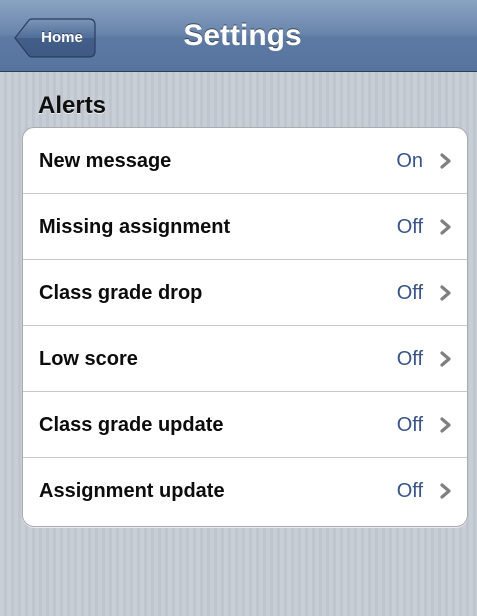  What do you see at coordinates (62, 37) in the screenshot?
I see `home-back-label: Home` at bounding box center [62, 37].